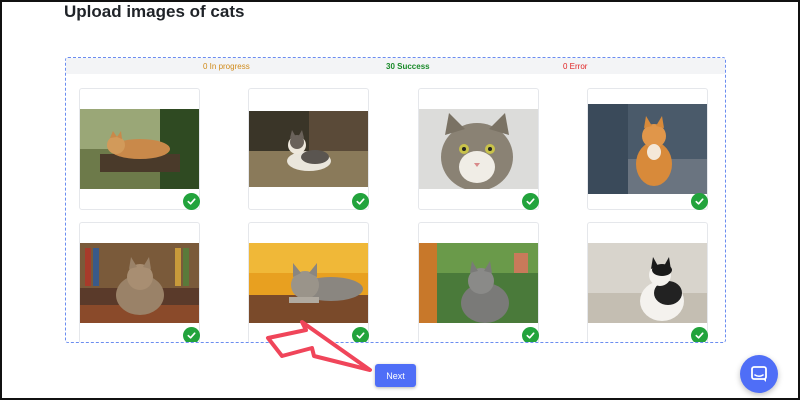 This screenshot has height=400, width=800. I want to click on in-progress-count: 0 In progress, so click(226, 66).